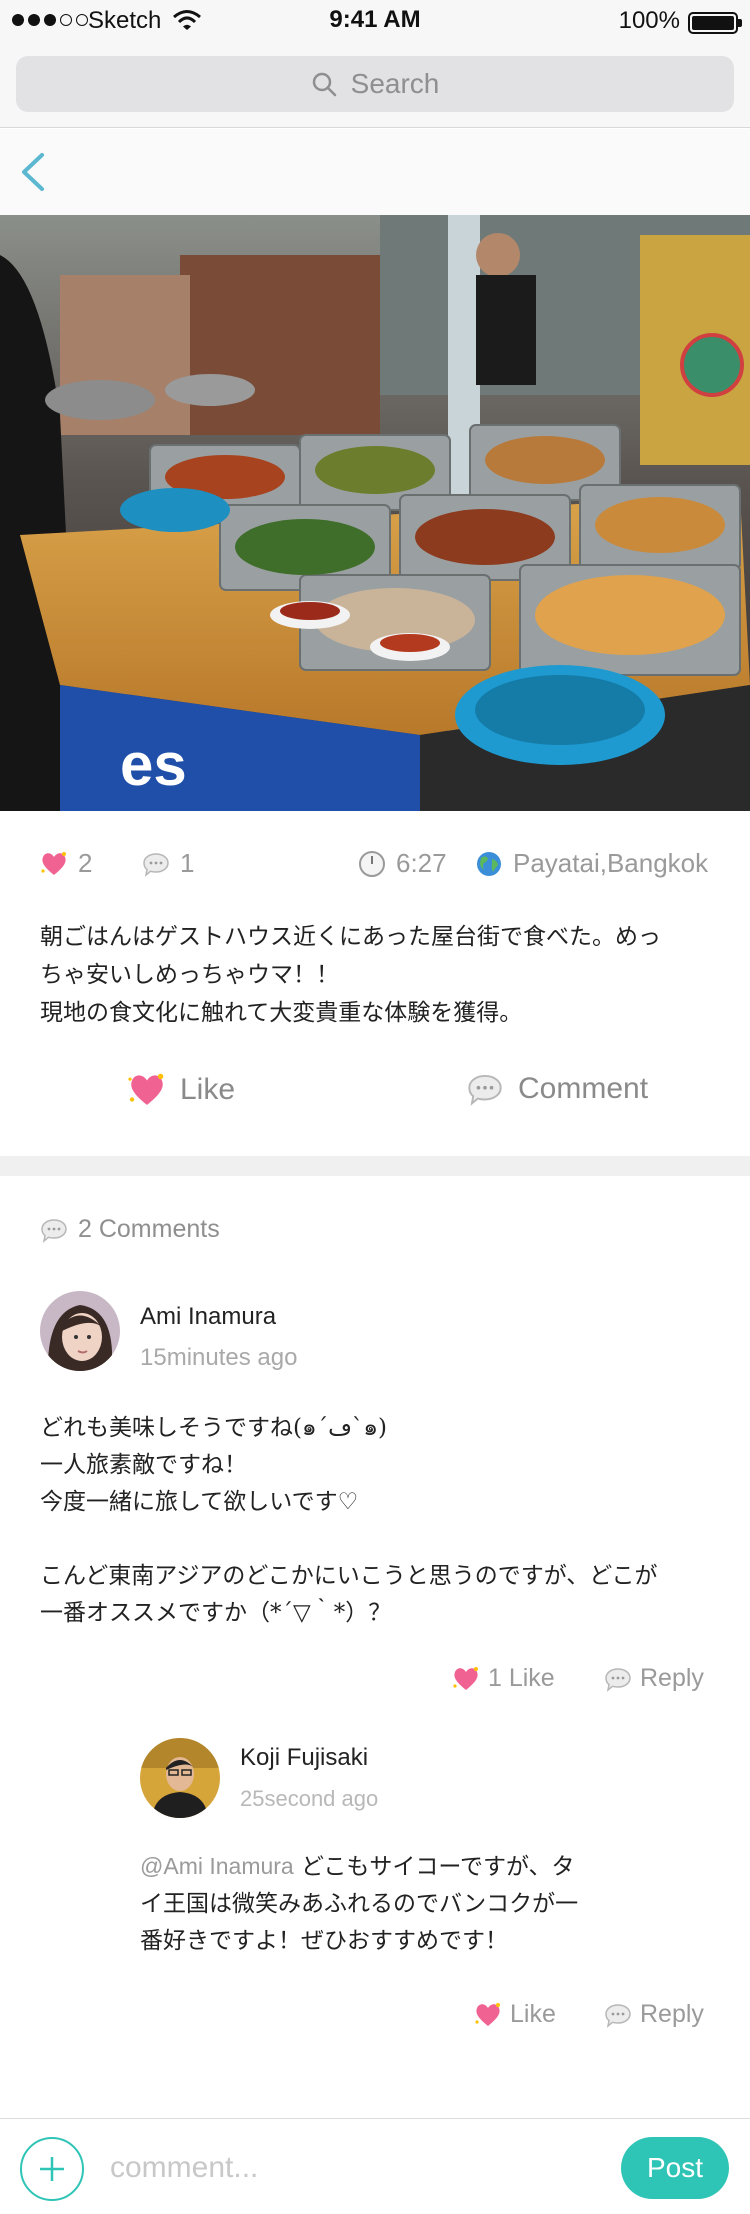 The height and width of the screenshot is (2214, 750). Describe the element at coordinates (672, 2014) in the screenshot. I see `reply-reply-label: Reply` at that location.